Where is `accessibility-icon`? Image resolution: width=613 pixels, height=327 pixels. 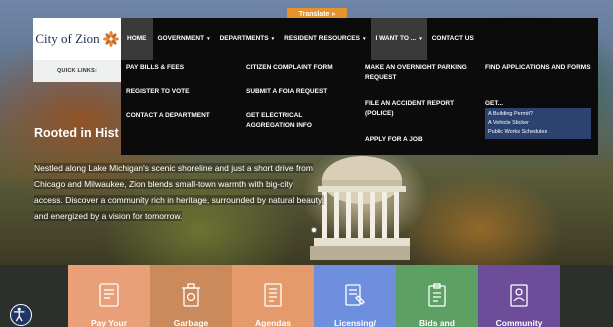
accessibility-icon is located at coordinates (19, 314).